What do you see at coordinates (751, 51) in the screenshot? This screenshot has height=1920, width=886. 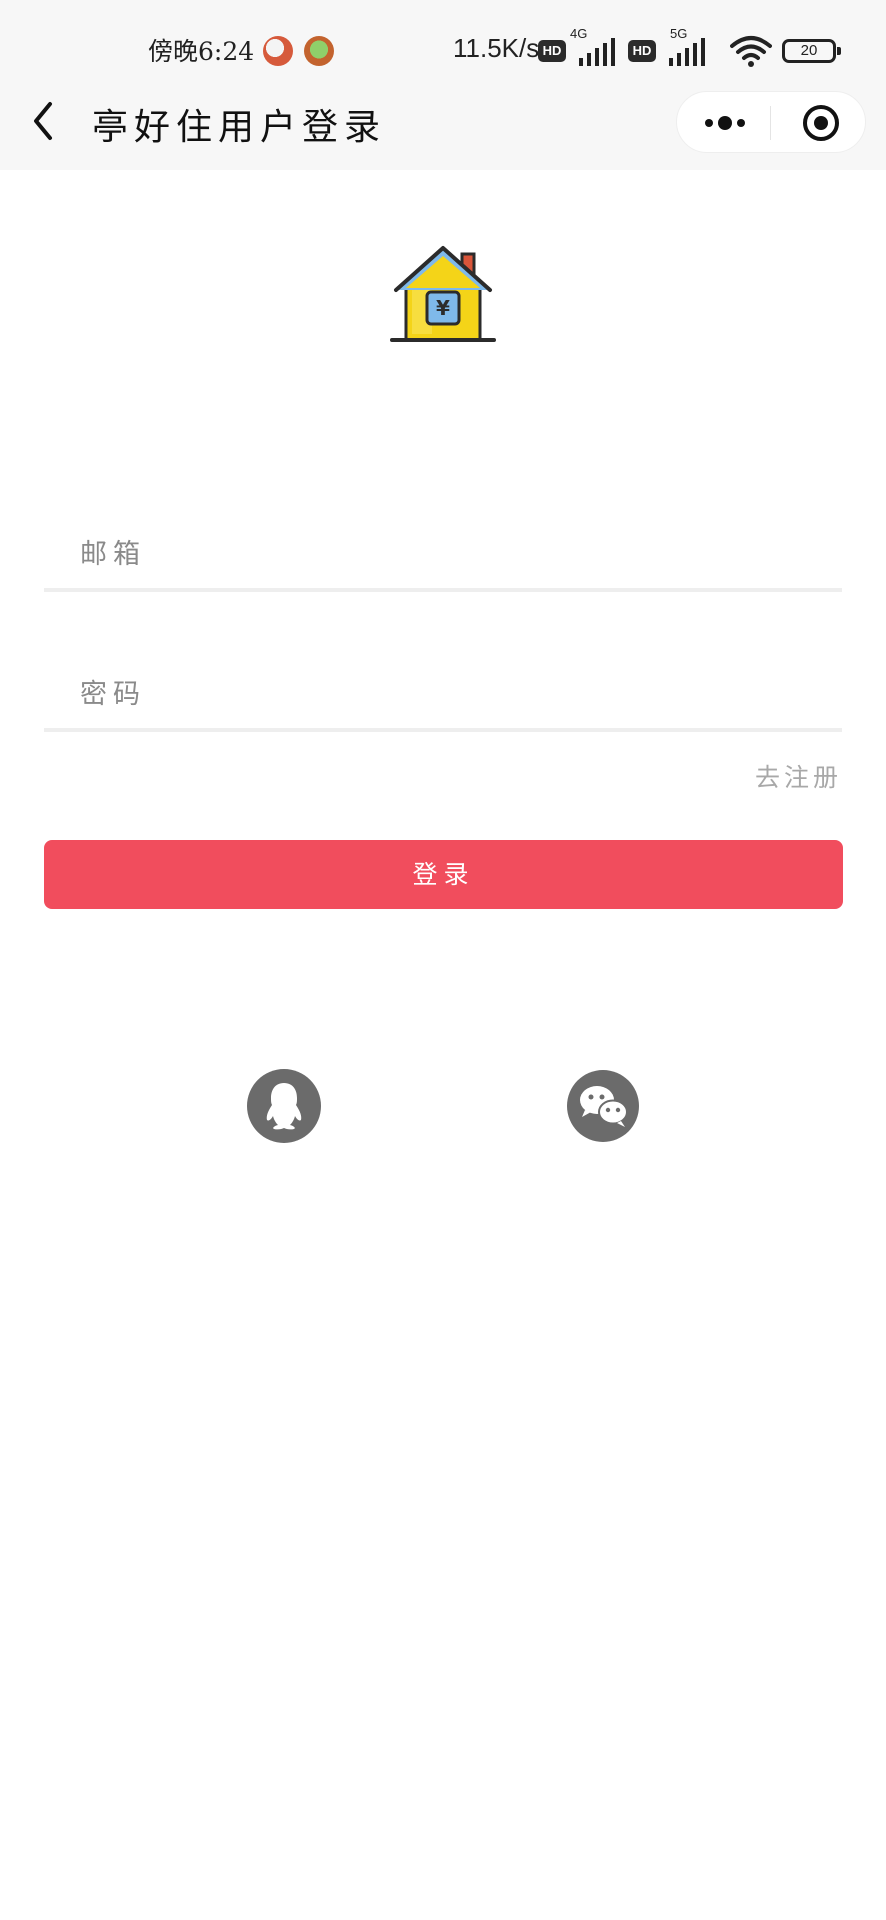 I see `wifi-icon` at bounding box center [751, 51].